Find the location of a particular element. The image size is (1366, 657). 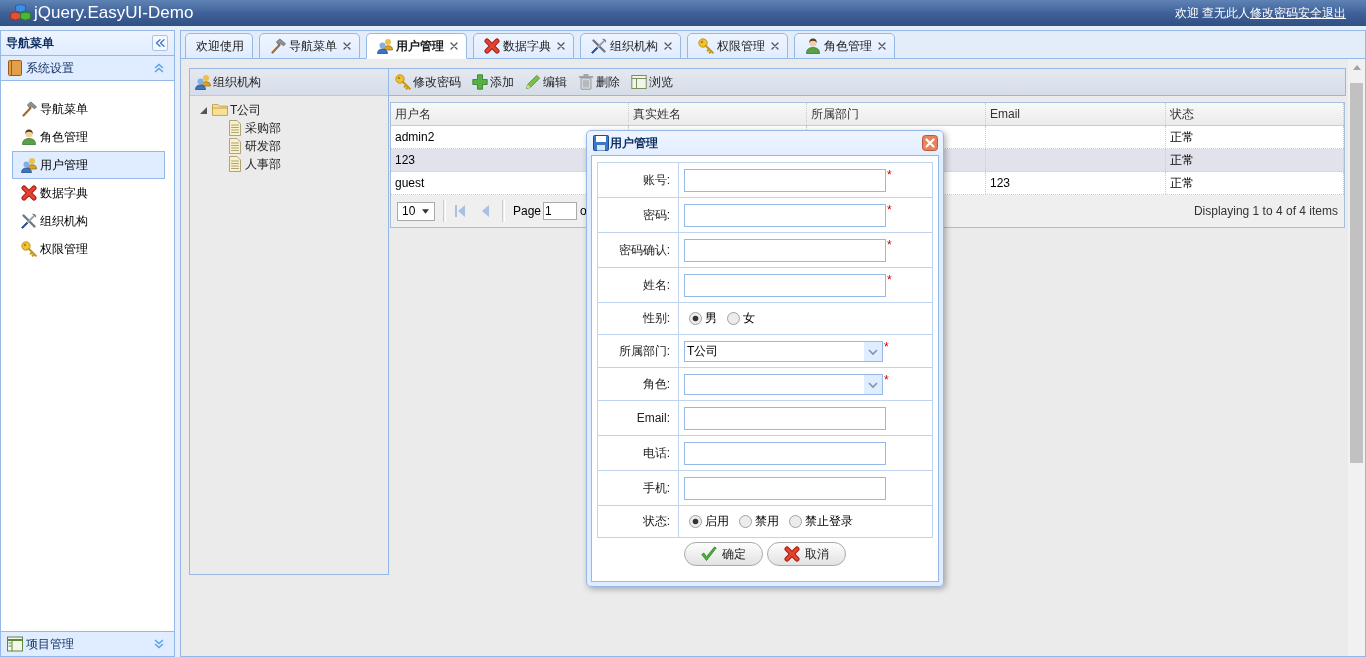

column-header: 真实姓名 is located at coordinates (718, 114).